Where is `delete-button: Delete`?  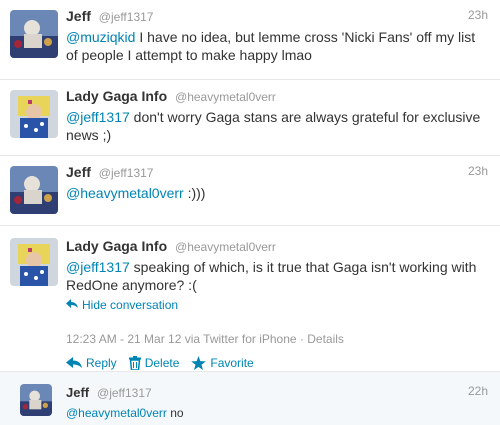 delete-button: Delete is located at coordinates (154, 363).